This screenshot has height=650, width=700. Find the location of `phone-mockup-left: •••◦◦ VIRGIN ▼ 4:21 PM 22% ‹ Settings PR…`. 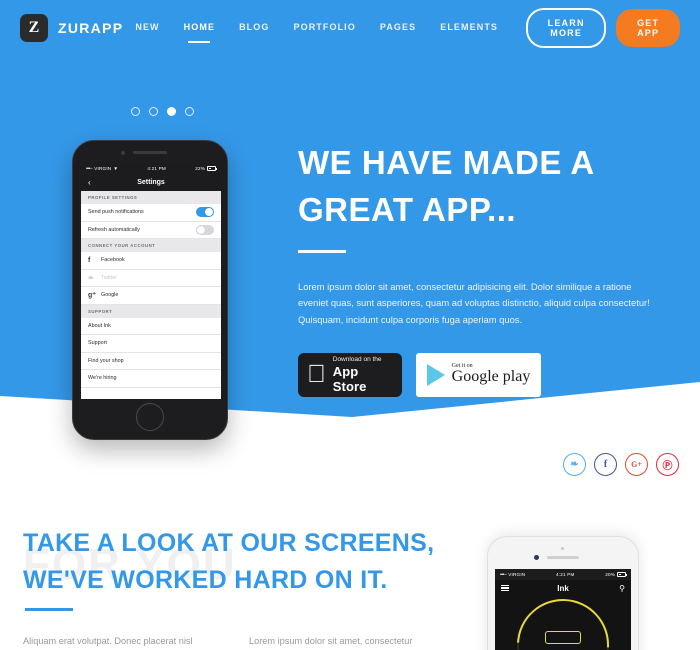

phone-mockup-left: •••◦◦ VIRGIN ▼ 4:21 PM 22% ‹ Settings PR… is located at coordinates (150, 290).